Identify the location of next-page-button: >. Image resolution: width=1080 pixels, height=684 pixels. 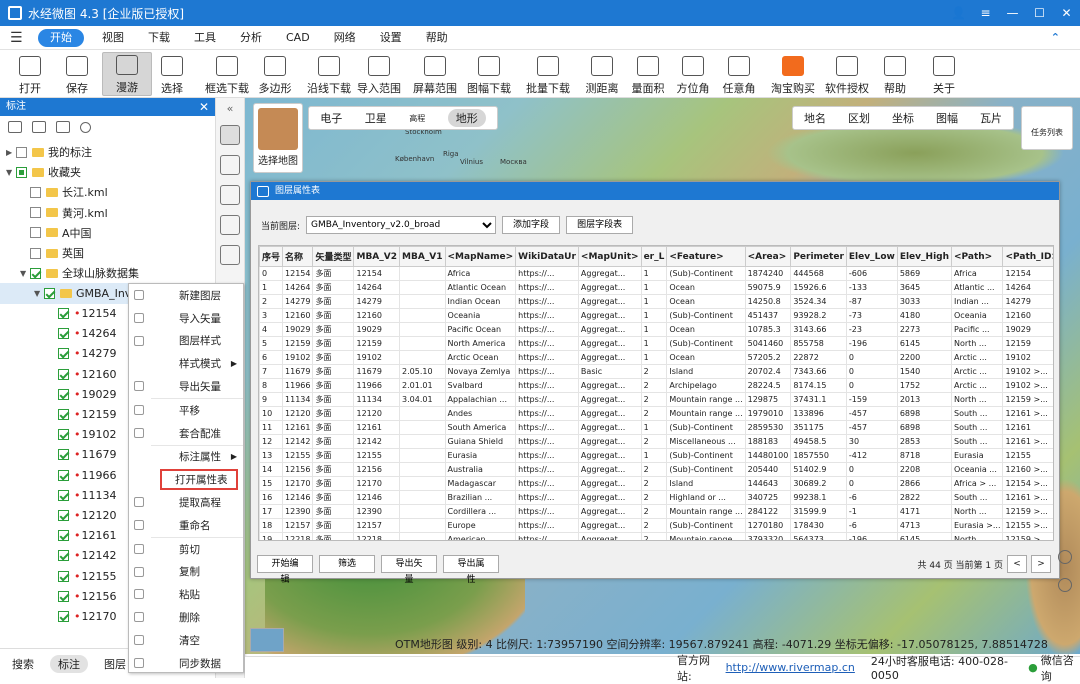
(1041, 564).